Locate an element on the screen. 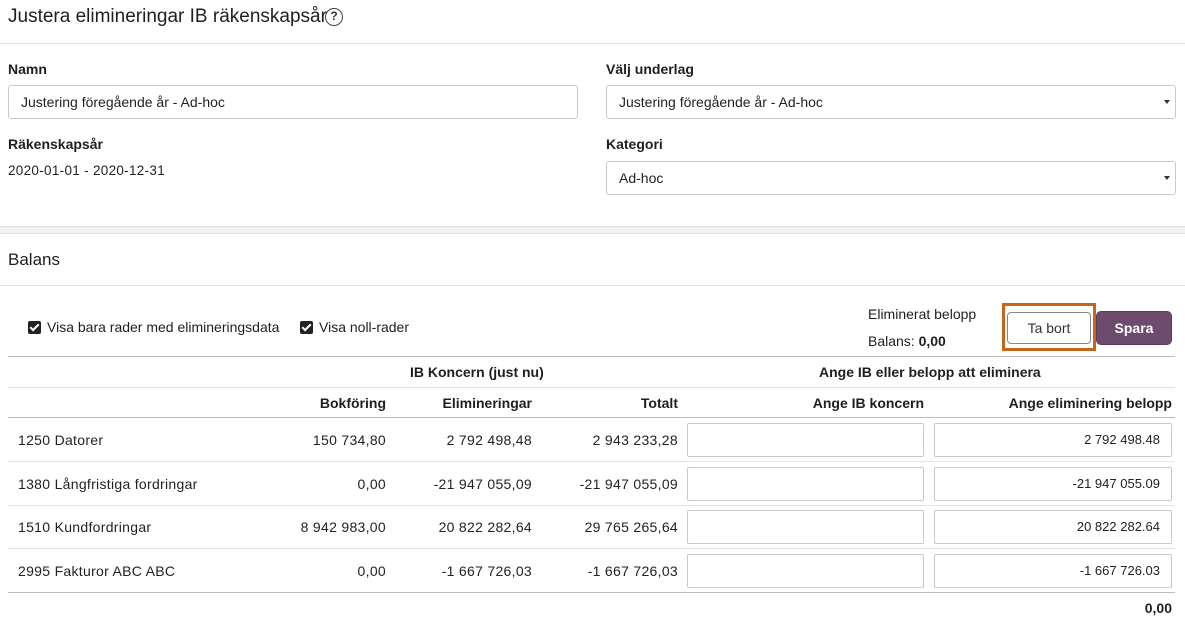  account-name: Datorer is located at coordinates (79, 440).